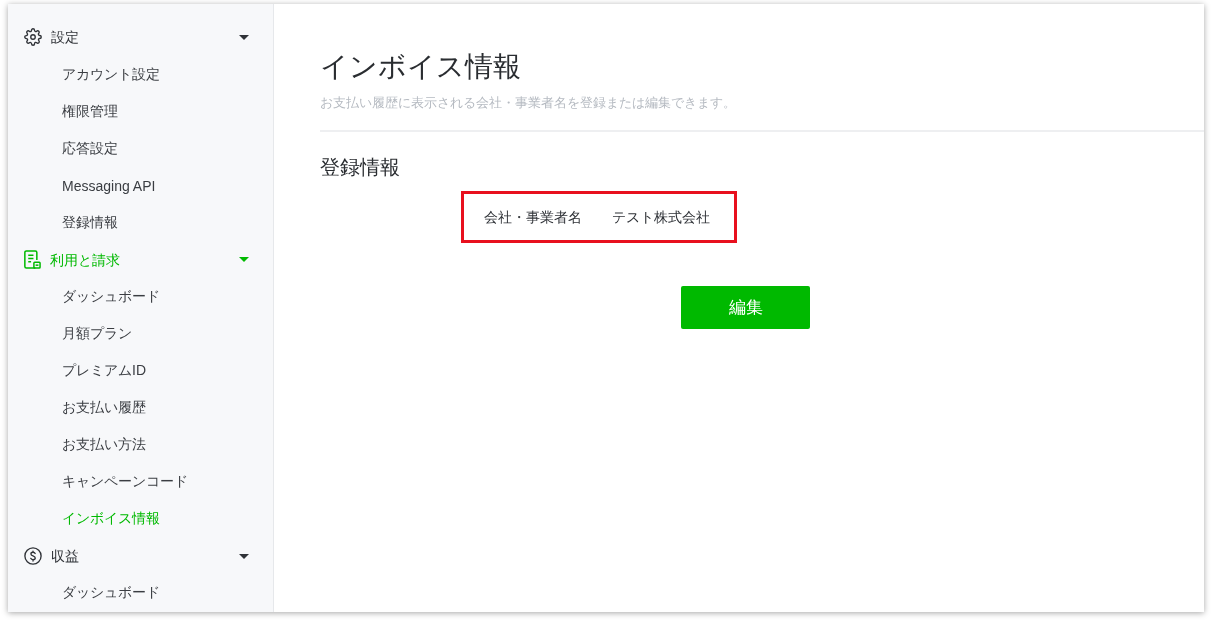 This screenshot has height=626, width=1217. Describe the element at coordinates (32, 260) in the screenshot. I see `document-icon` at that location.